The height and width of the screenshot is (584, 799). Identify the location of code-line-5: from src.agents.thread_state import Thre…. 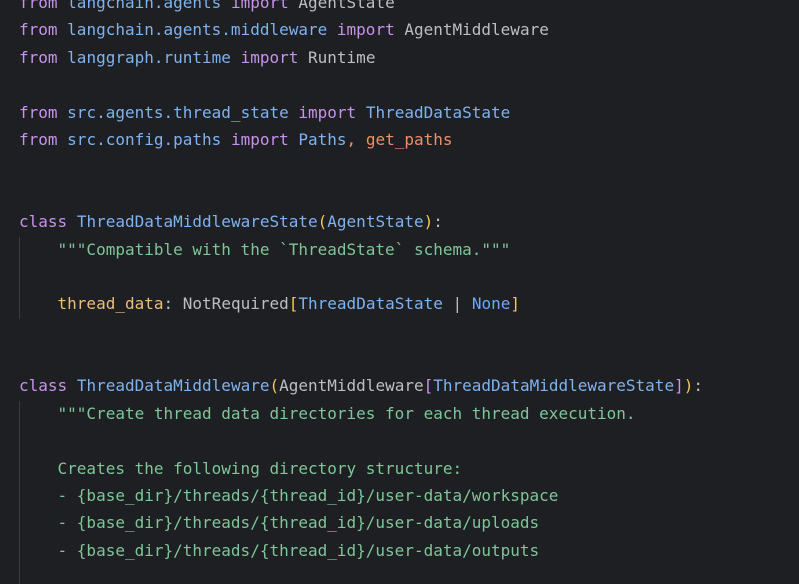
(361, 112).